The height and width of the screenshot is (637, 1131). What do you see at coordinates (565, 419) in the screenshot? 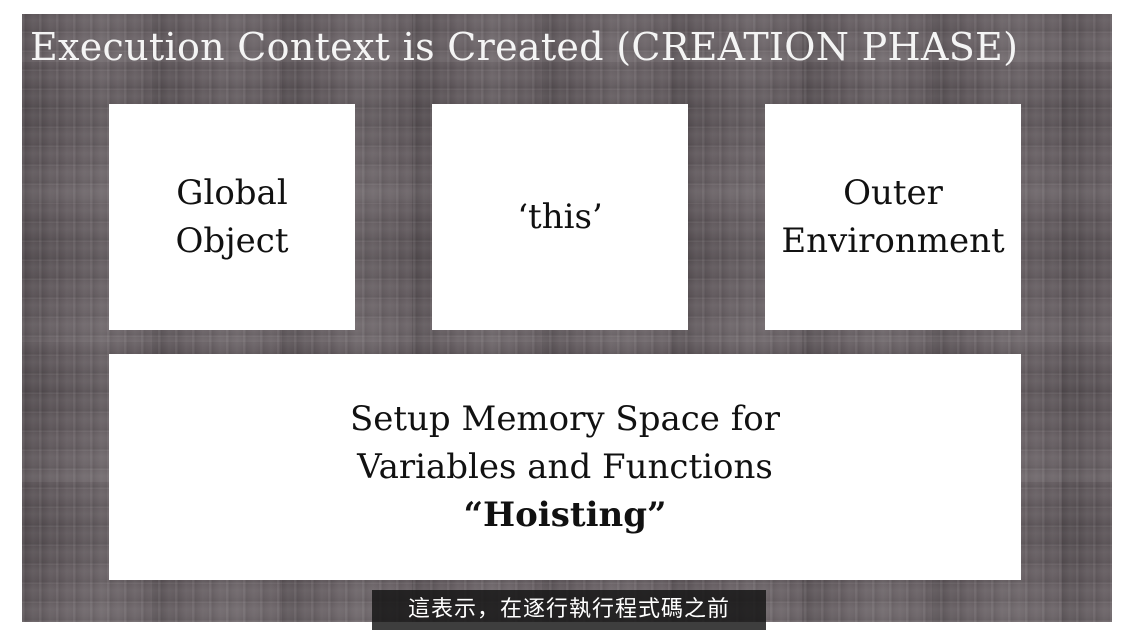
I see `memory-label-line1: Setup Memory Space for` at bounding box center [565, 419].